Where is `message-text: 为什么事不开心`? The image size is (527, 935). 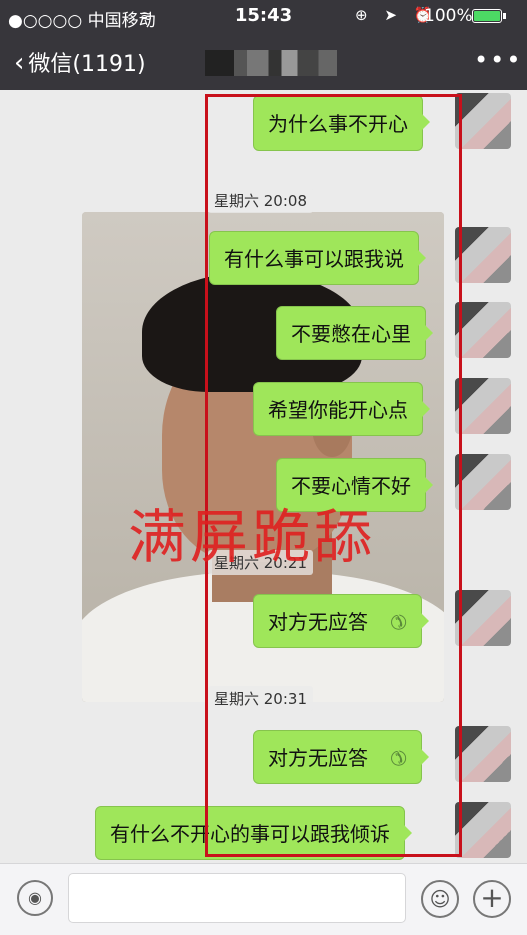
message-text: 为什么事不开心 is located at coordinates (338, 124).